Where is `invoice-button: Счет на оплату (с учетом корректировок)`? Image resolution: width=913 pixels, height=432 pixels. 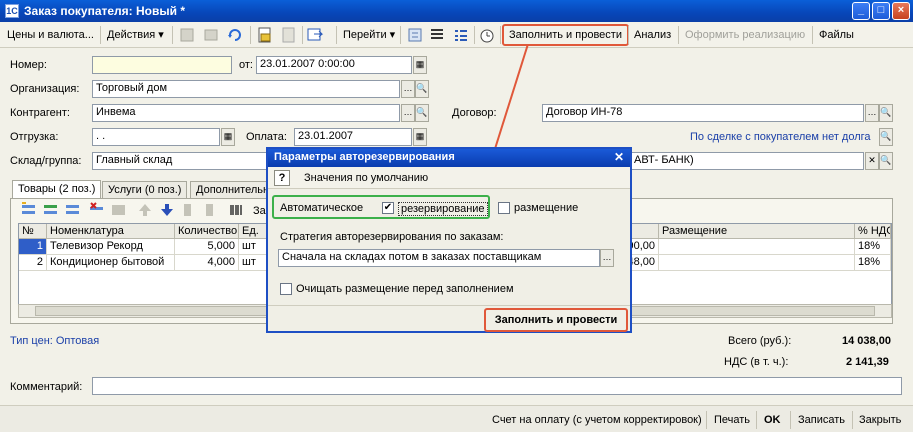
invoice-button: Счет на оплату (с учетом корректировок) is located at coordinates (597, 420).